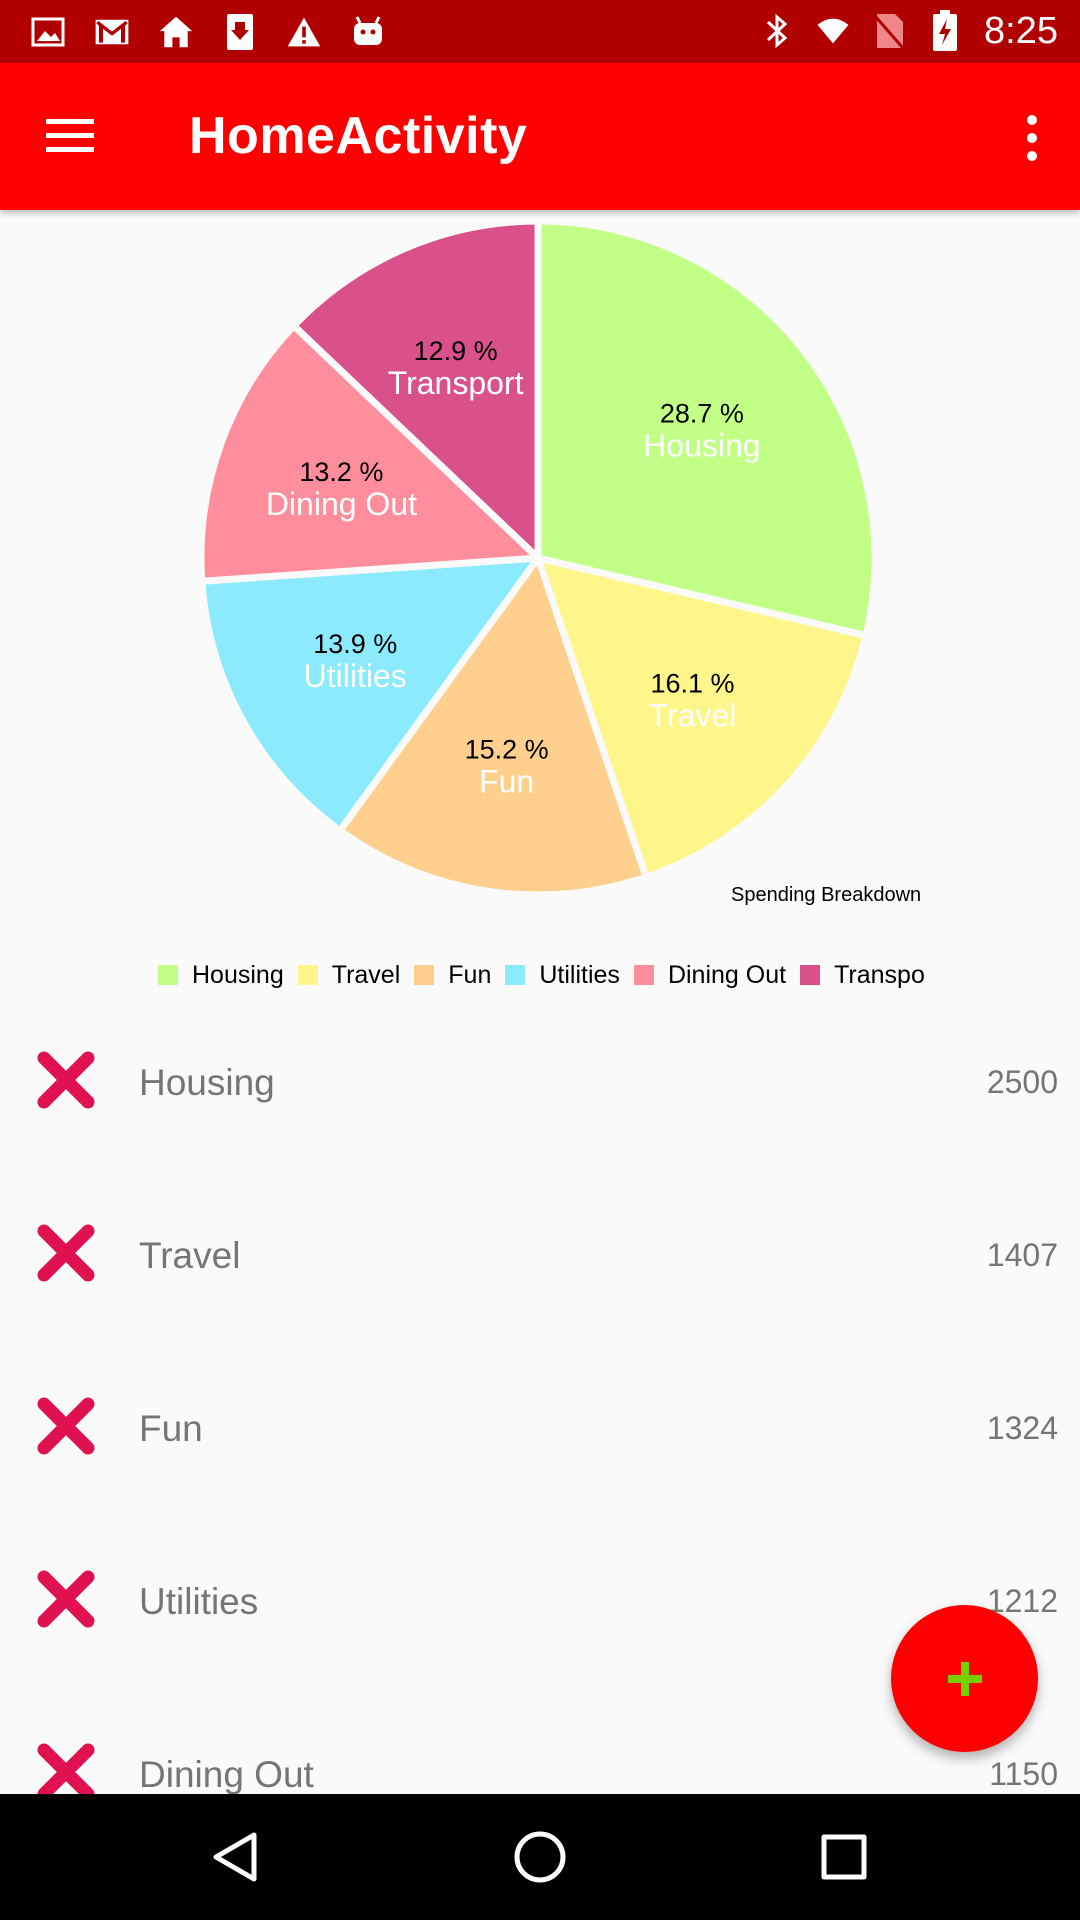 Image resolution: width=1080 pixels, height=1920 pixels. What do you see at coordinates (238, 974) in the screenshot?
I see `legend-label: Housing` at bounding box center [238, 974].